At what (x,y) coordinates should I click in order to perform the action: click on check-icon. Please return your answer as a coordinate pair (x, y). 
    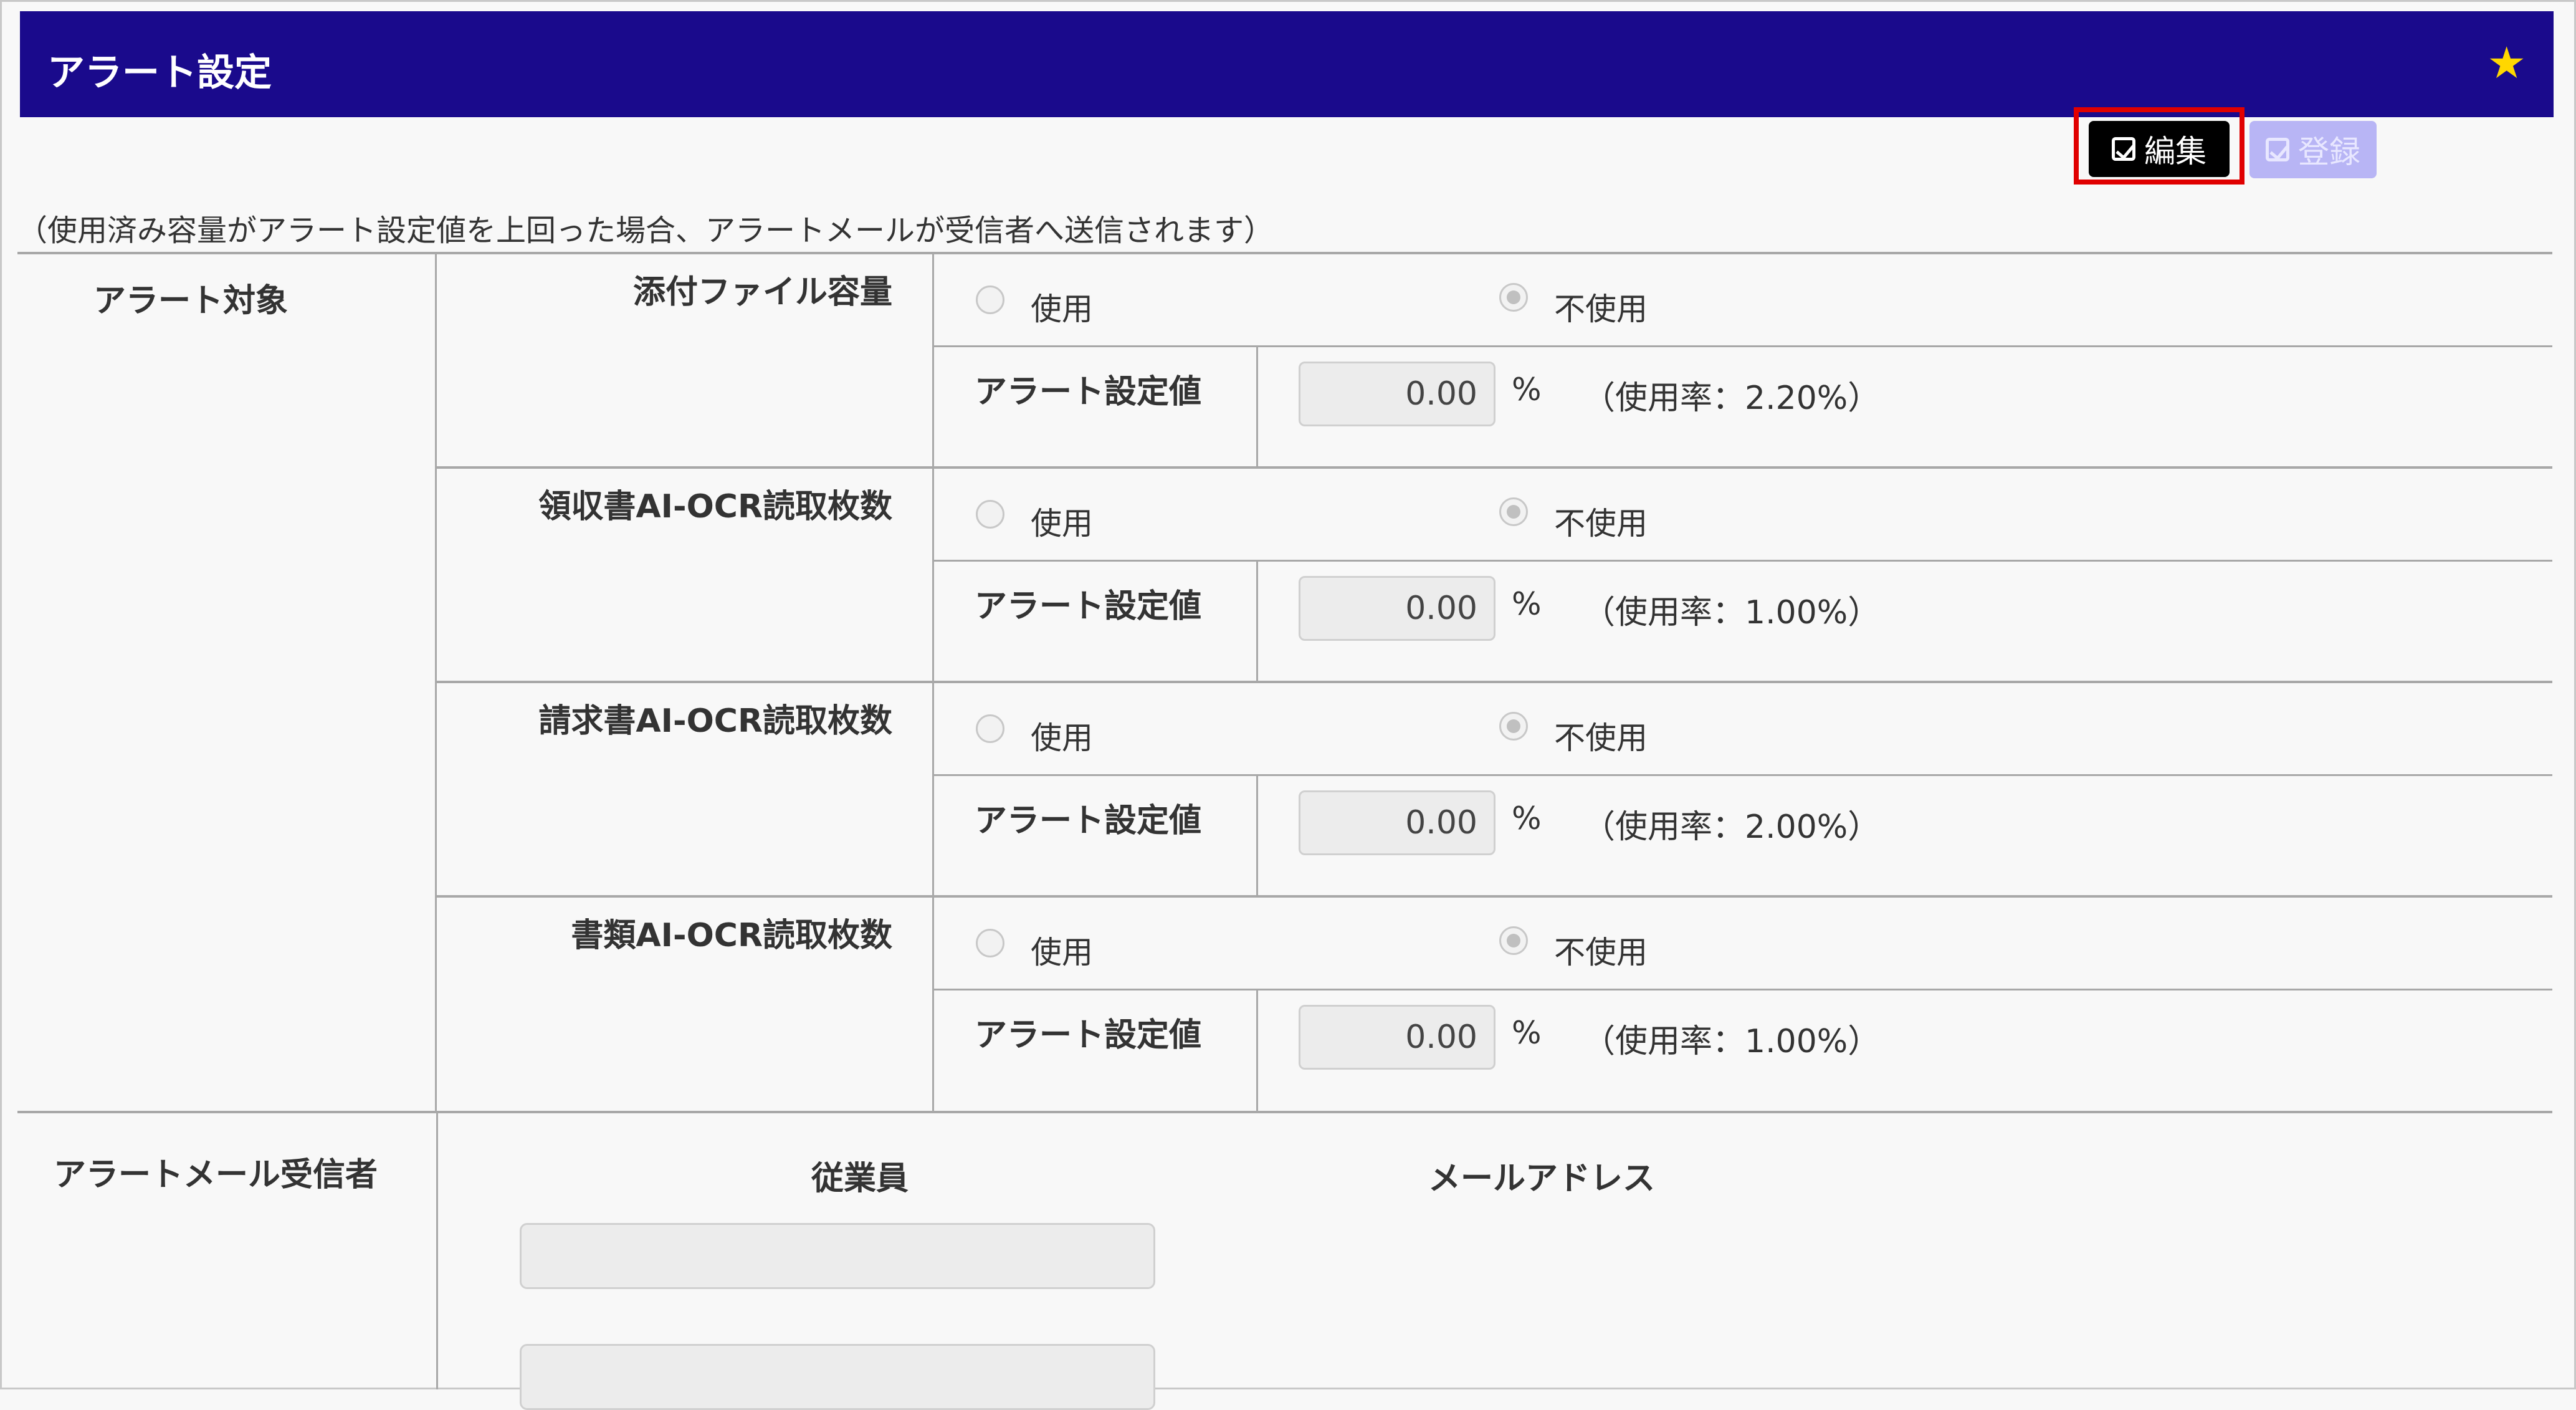
    Looking at the image, I should click on (2277, 149).